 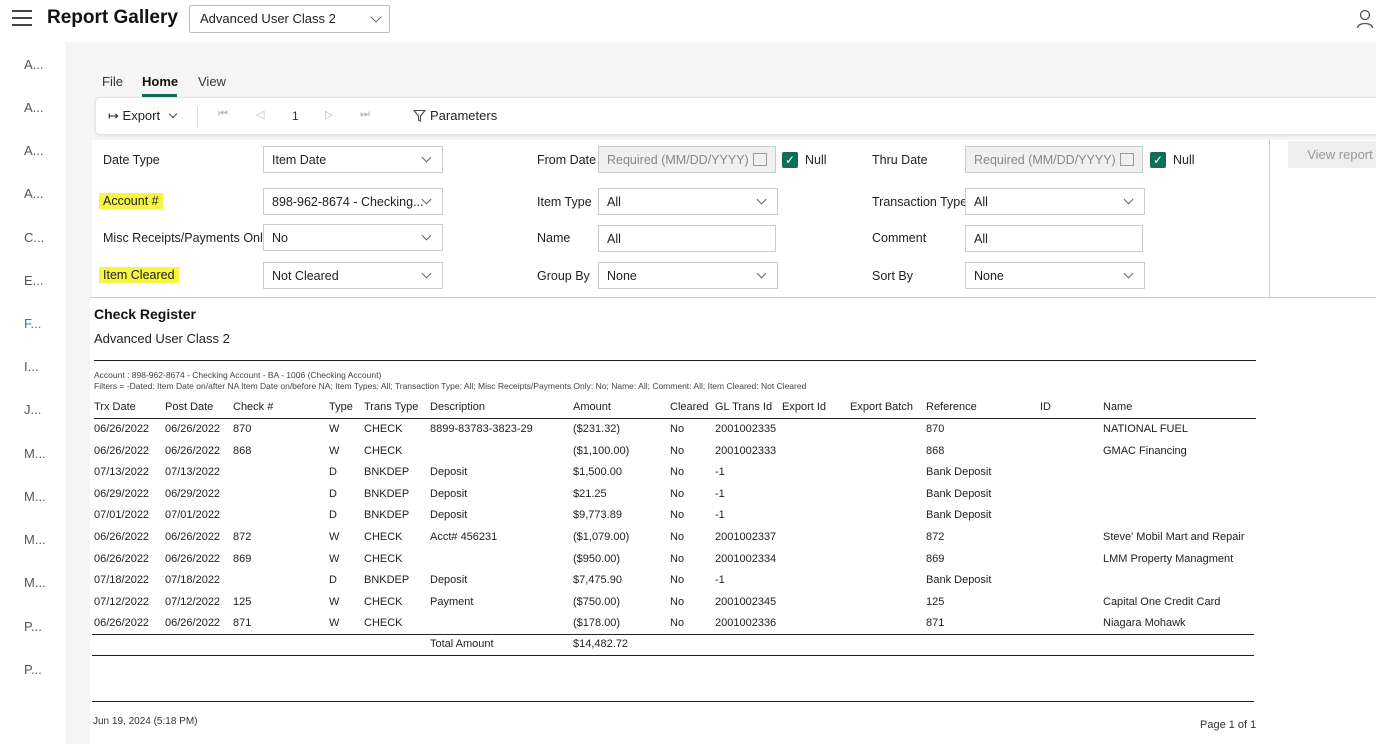 I want to click on report-rule, so click(x=675, y=360).